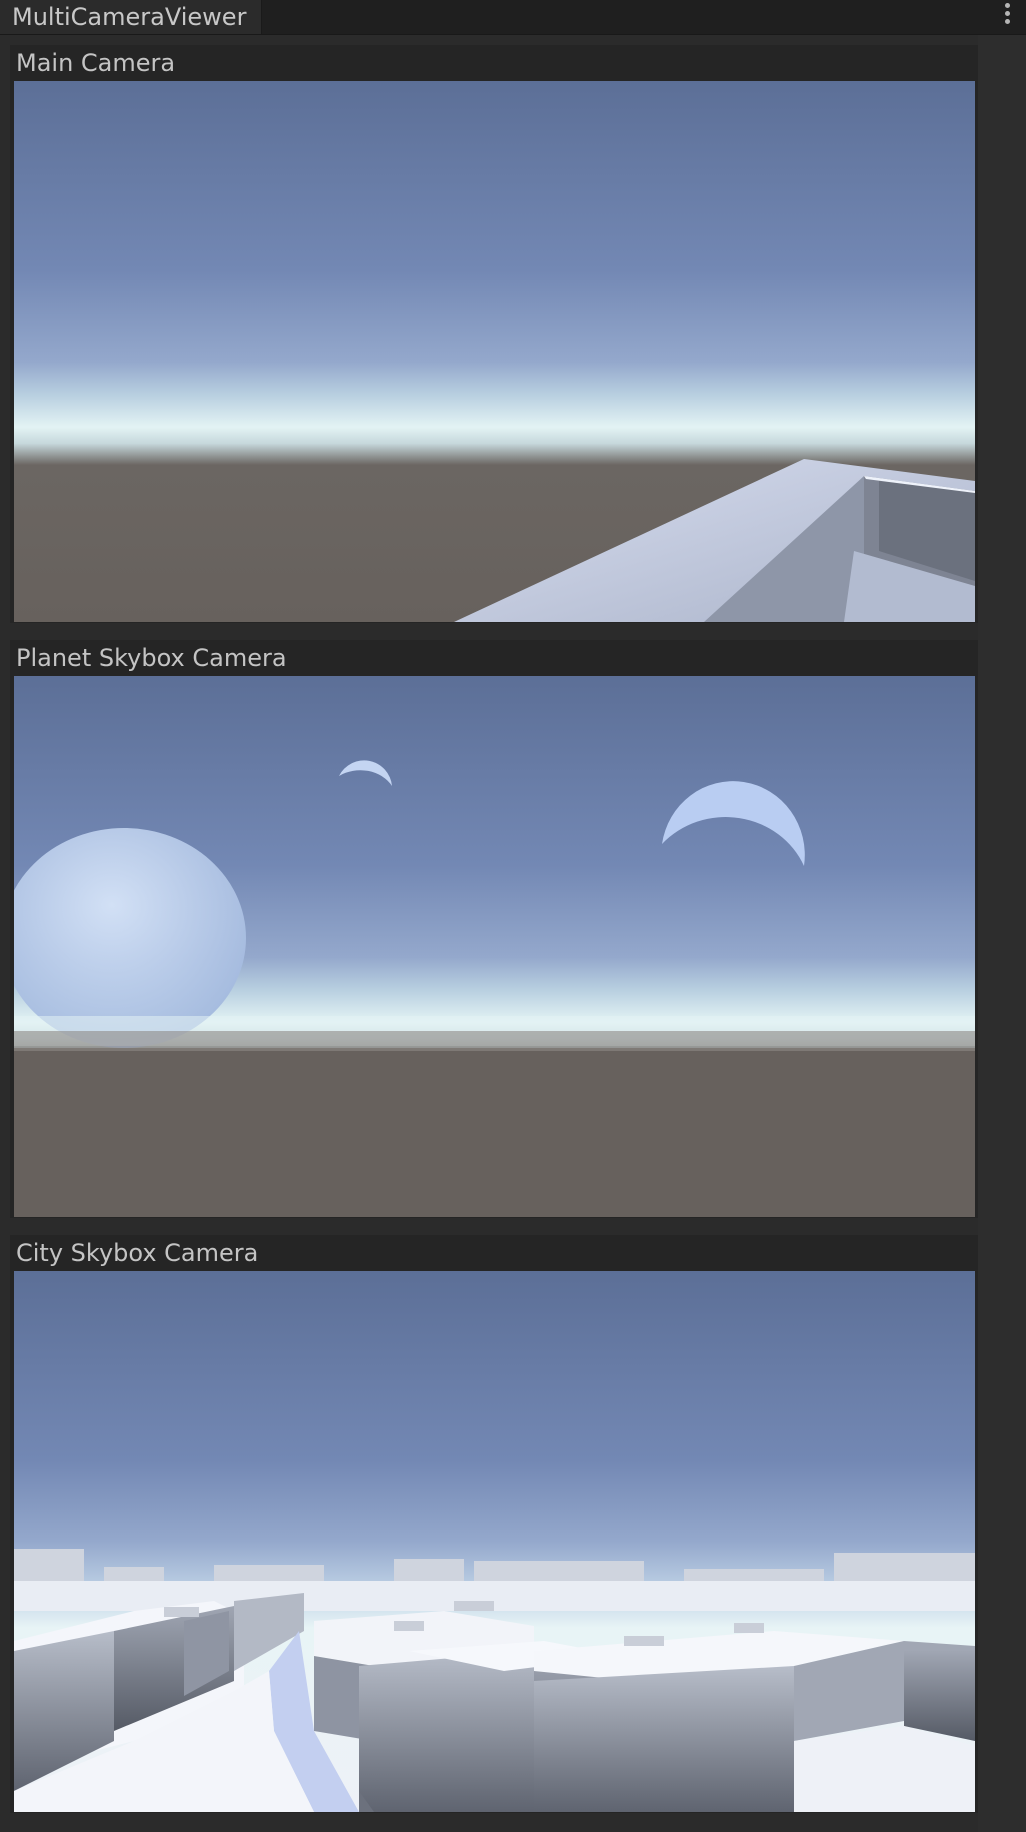  I want to click on camera-label: Main Camera, so click(96, 63).